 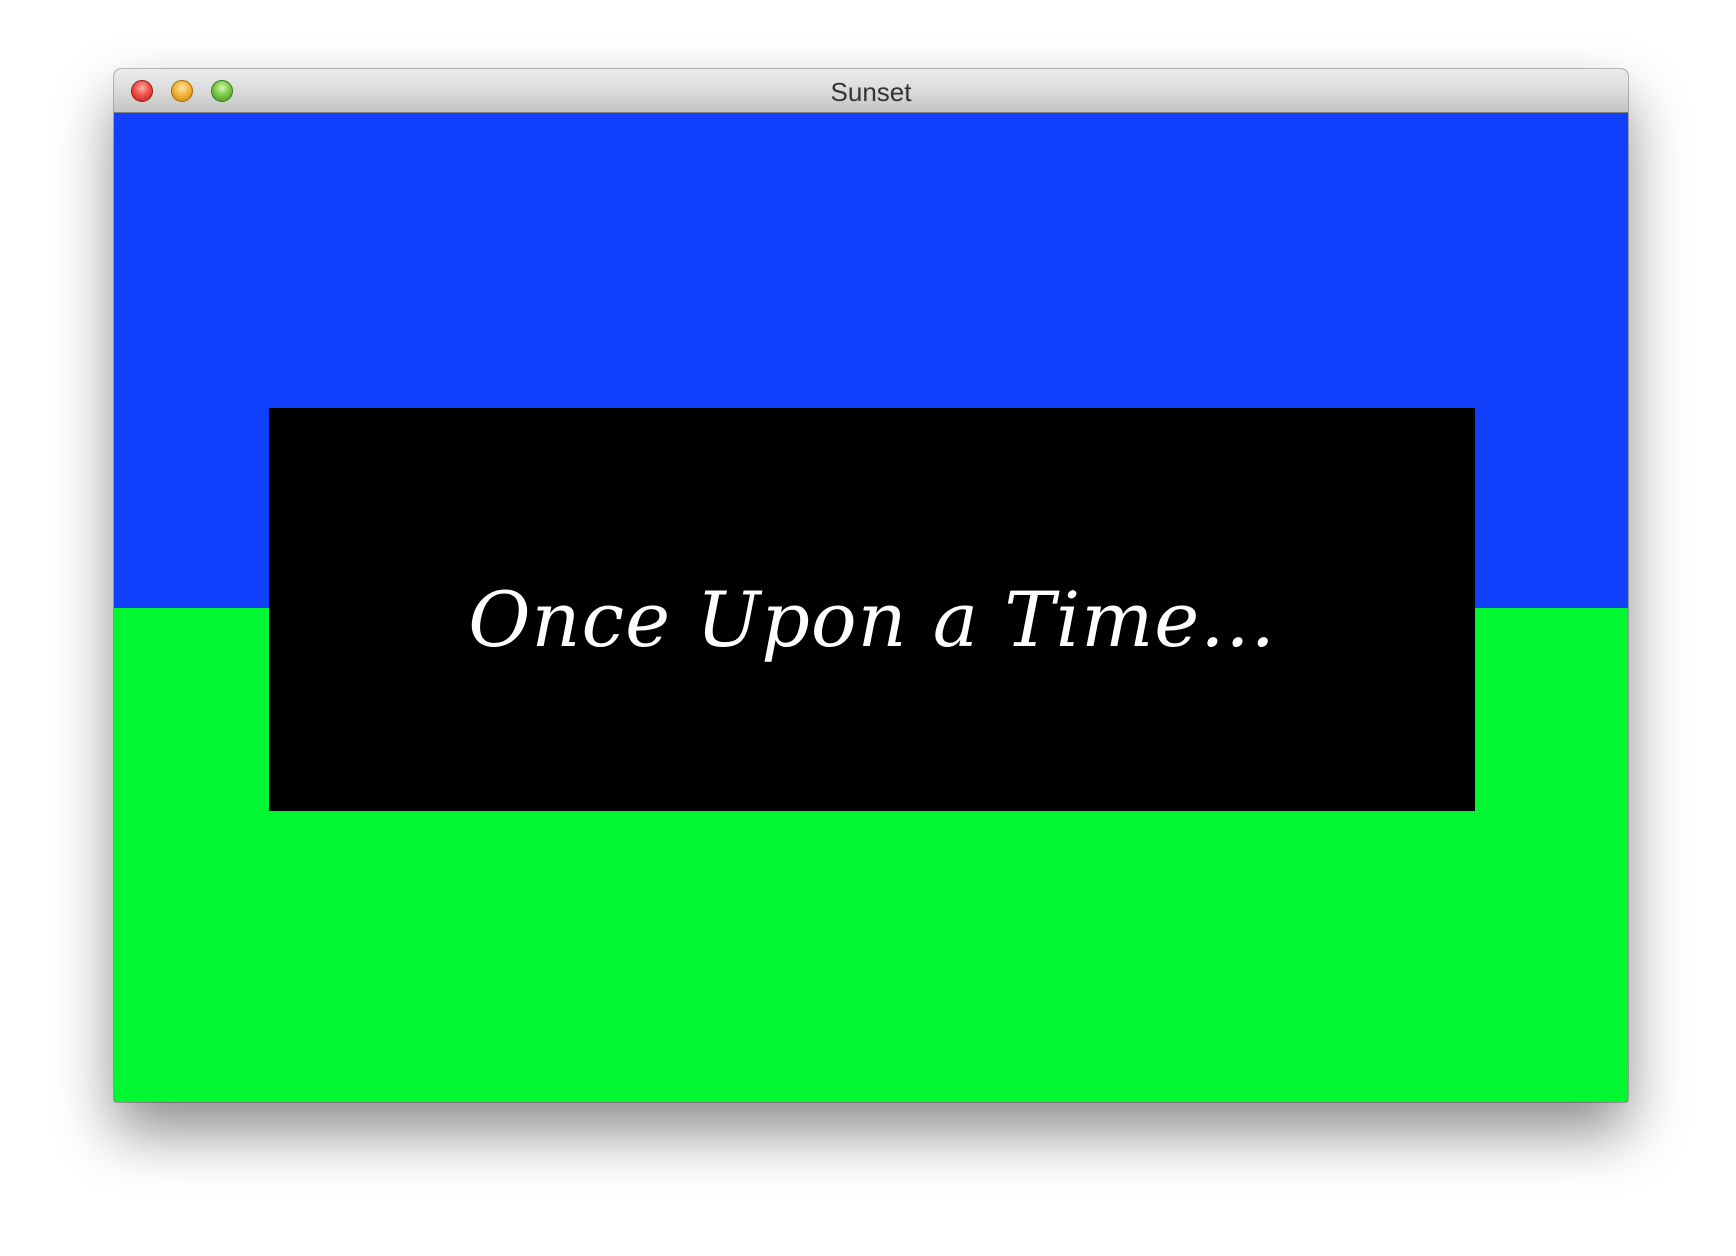 I want to click on window-titlebar: Sunset, so click(x=871, y=91).